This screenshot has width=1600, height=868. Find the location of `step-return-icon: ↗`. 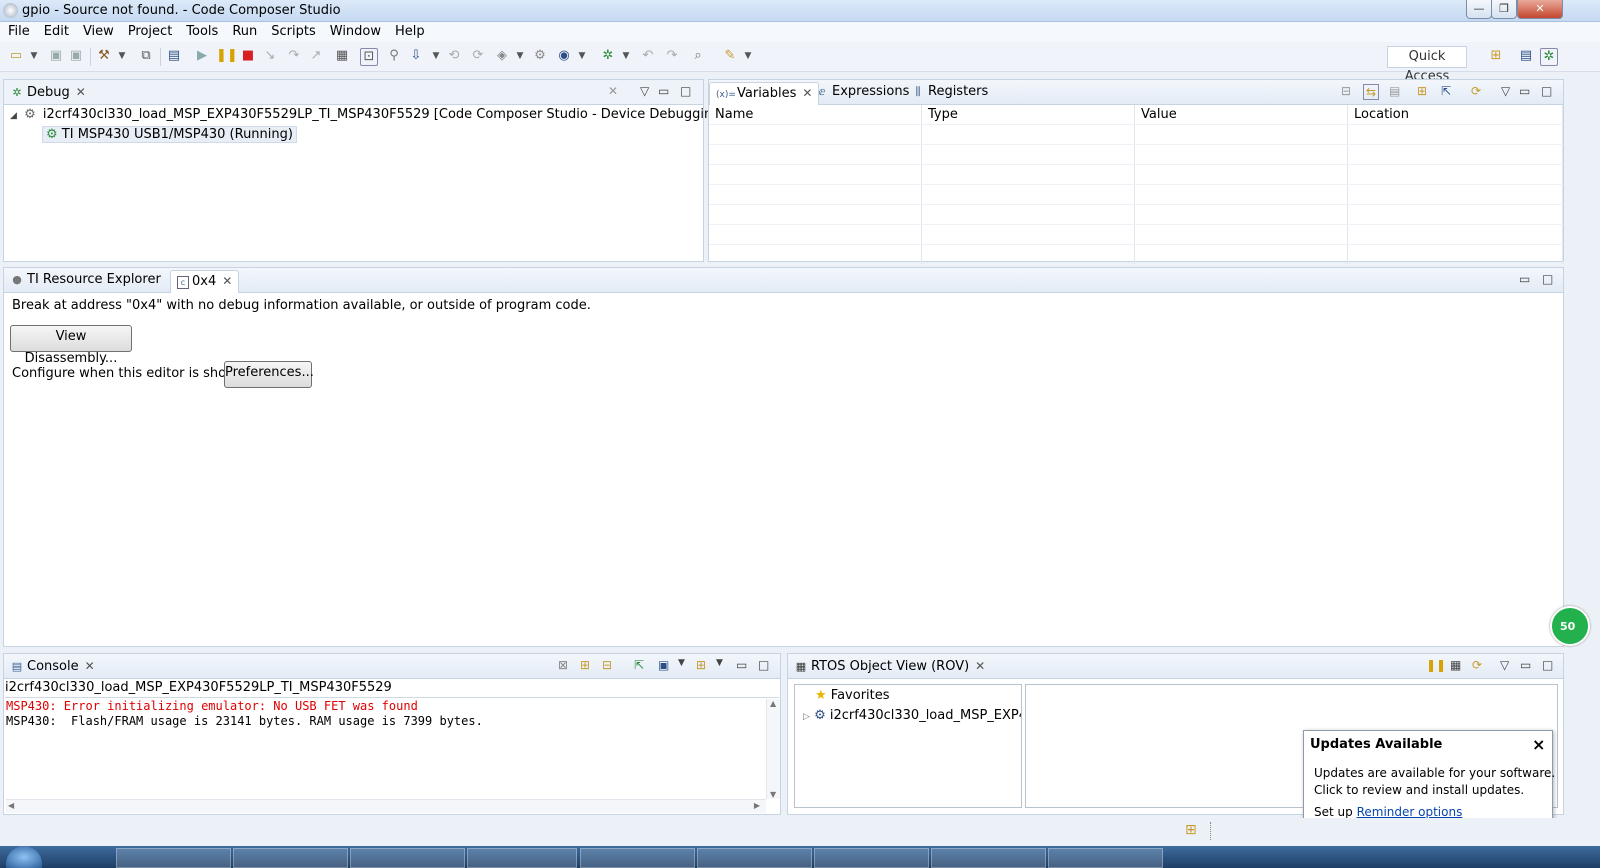

step-return-icon: ↗ is located at coordinates (316, 56).